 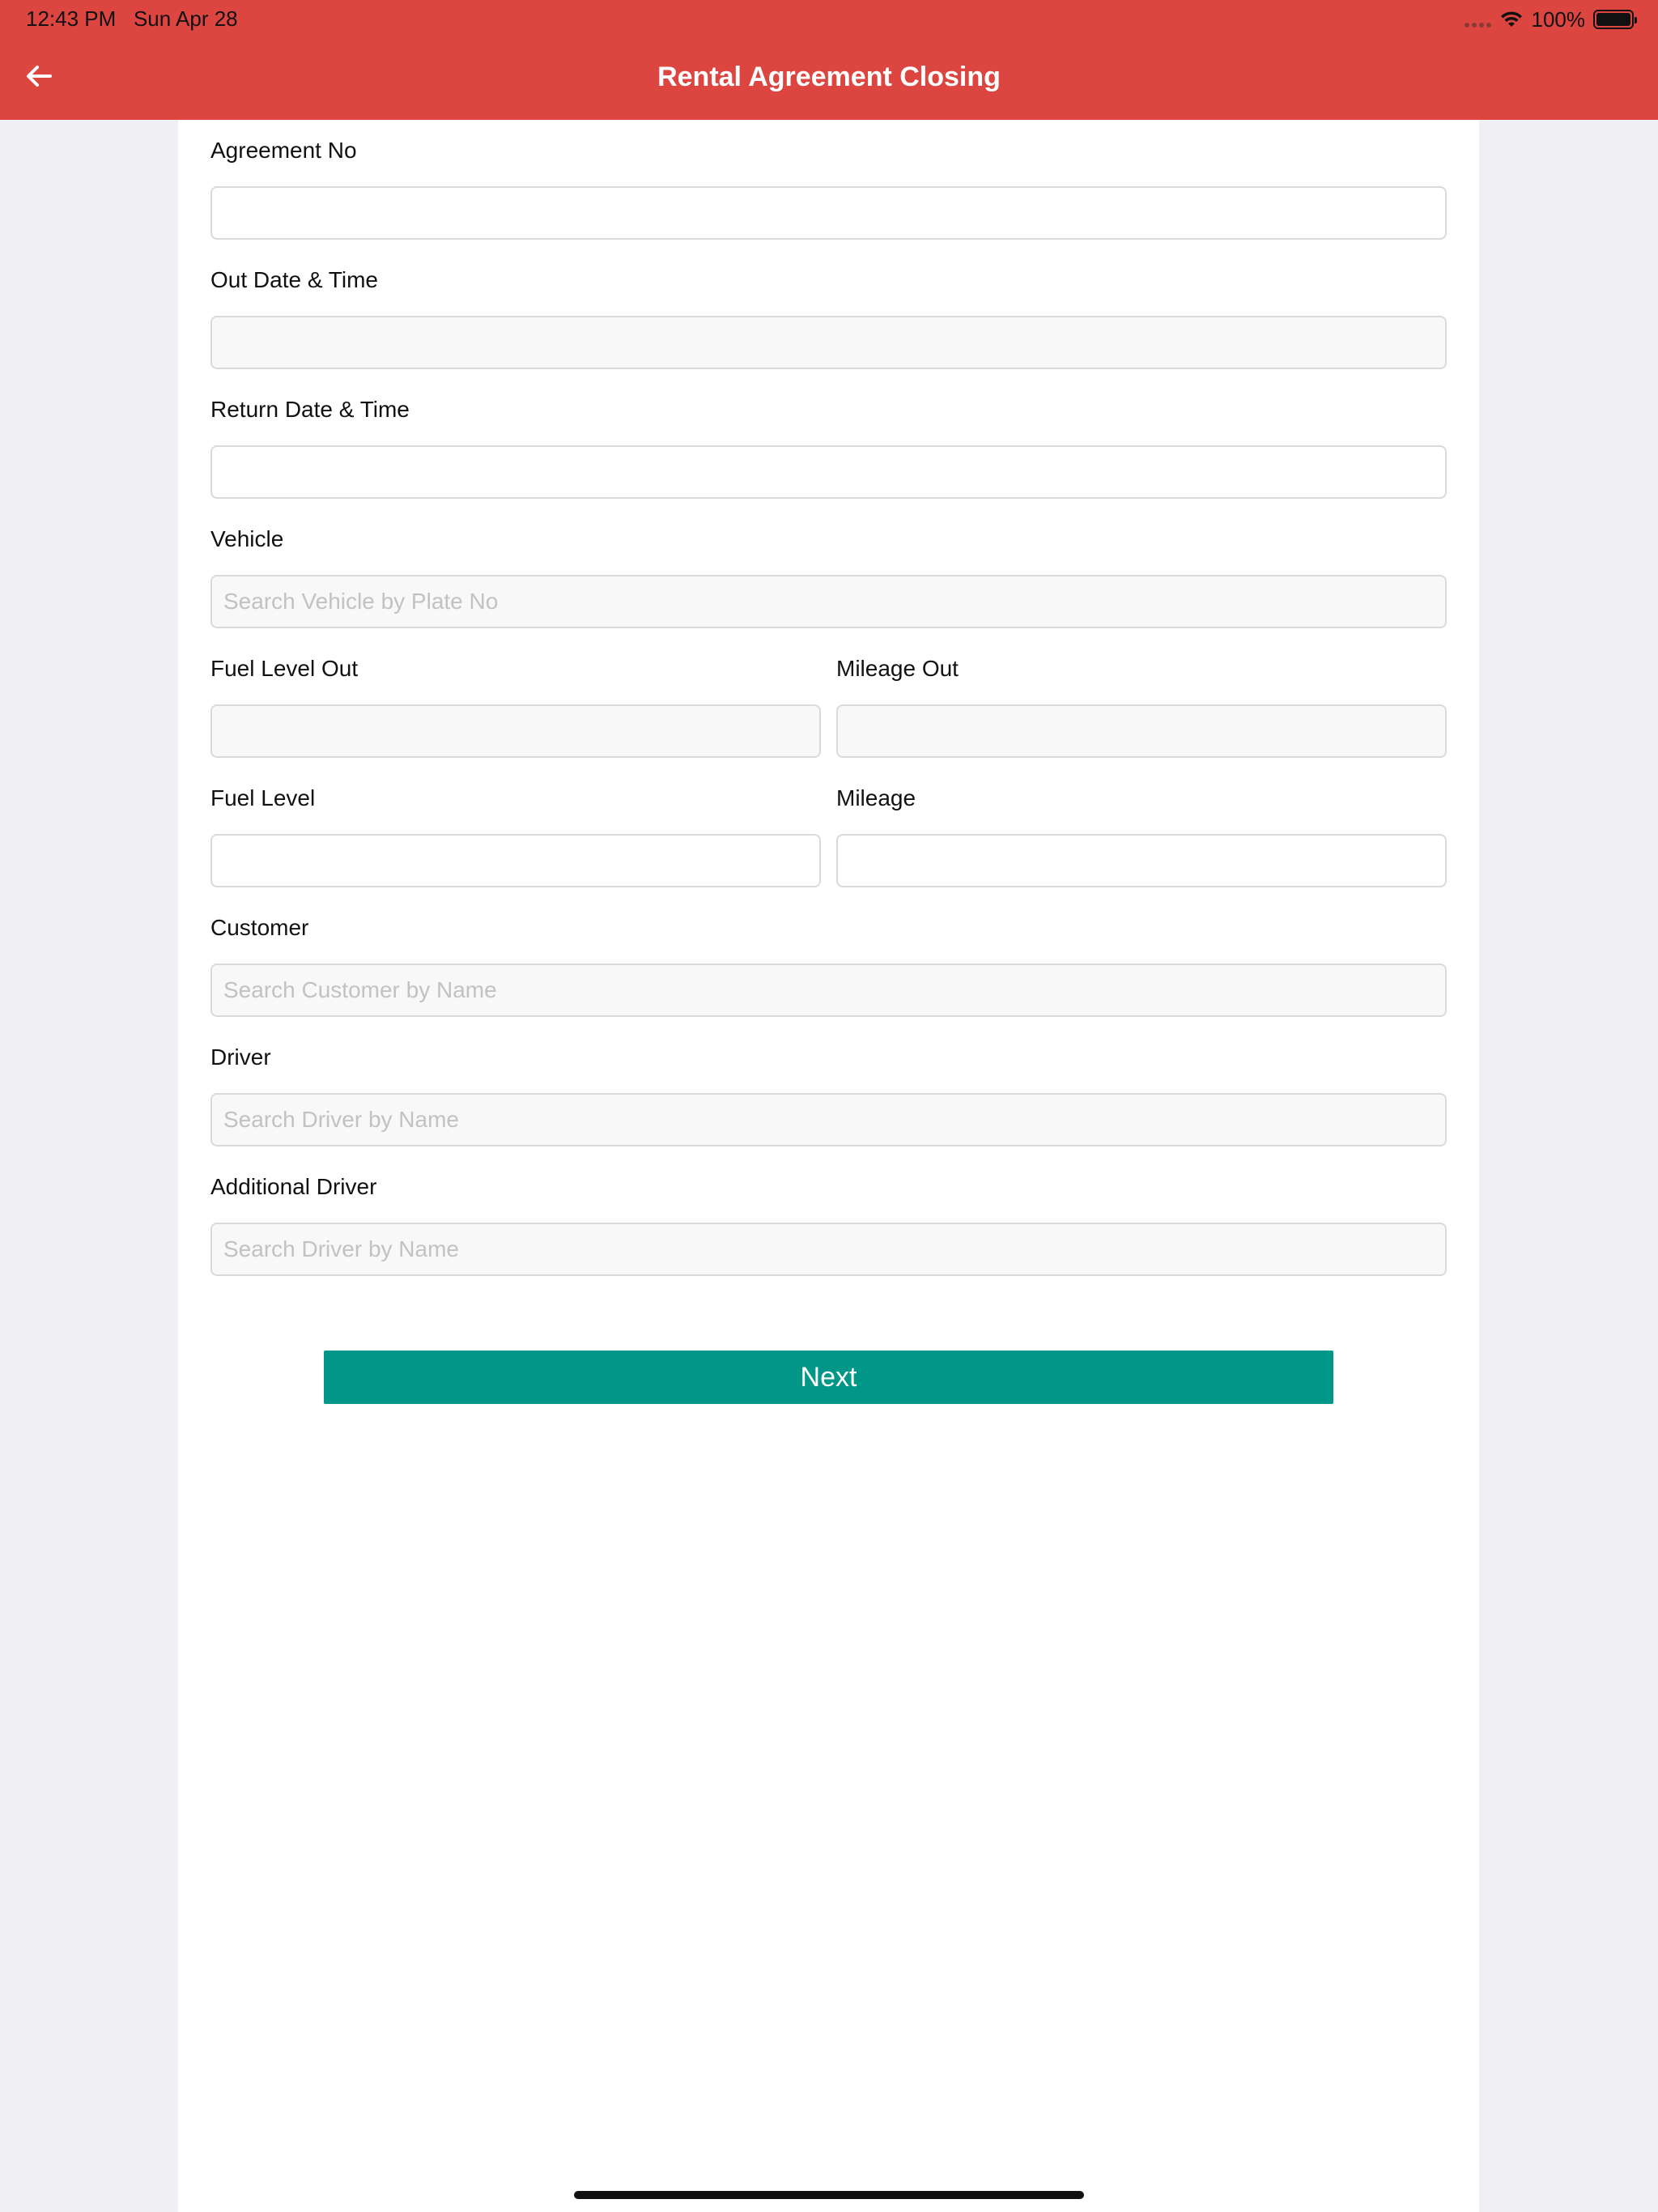 I want to click on vehicle-search-input: Search Vehicle by Plate No, so click(x=828, y=602).